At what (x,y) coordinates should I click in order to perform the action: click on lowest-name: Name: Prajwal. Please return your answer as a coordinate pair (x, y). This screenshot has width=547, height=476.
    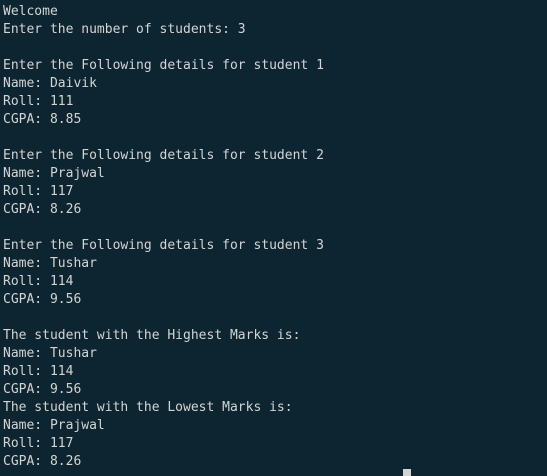
    Looking at the image, I should click on (54, 425).